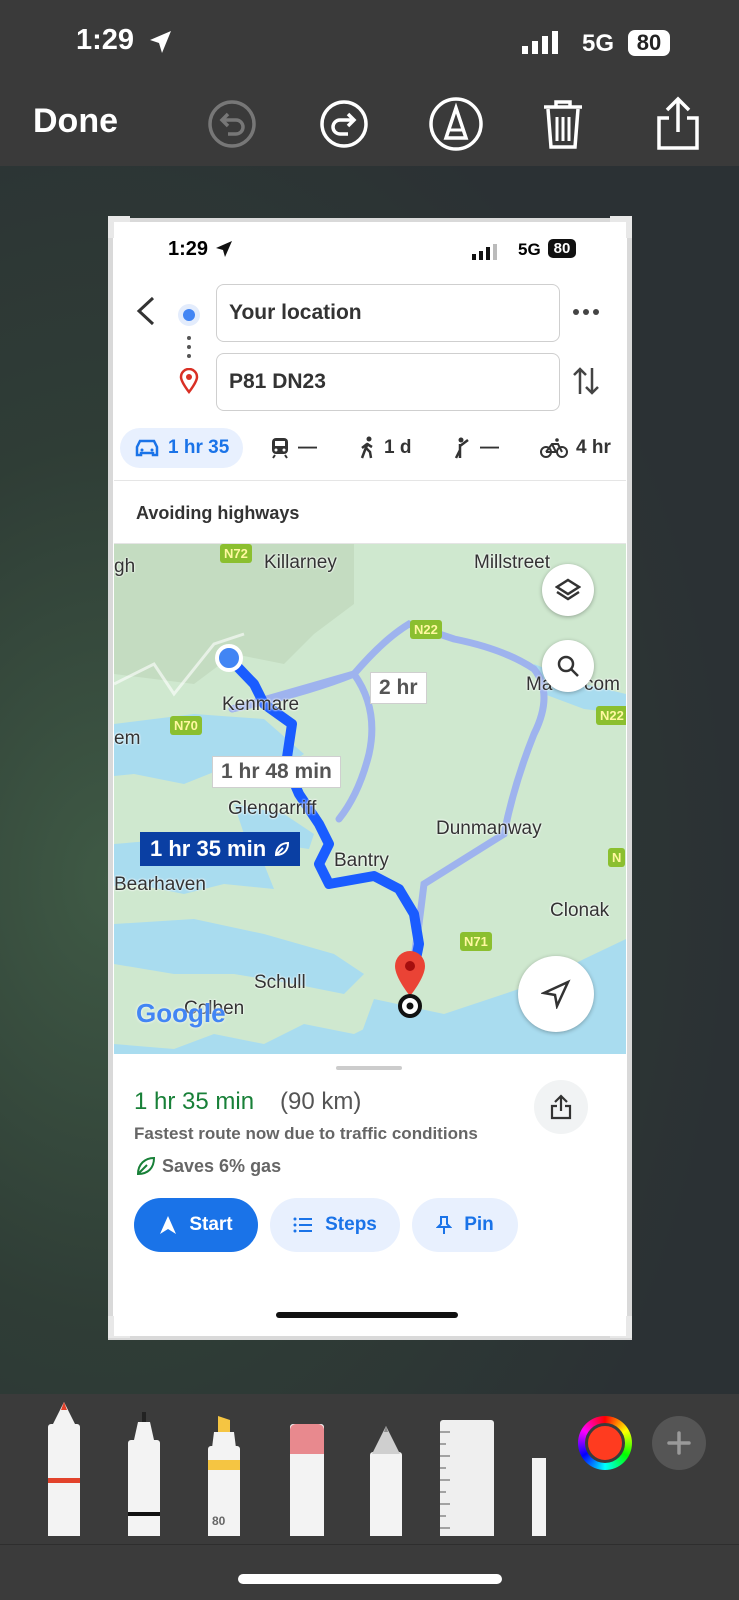  I want to click on share-button, so click(678, 124).